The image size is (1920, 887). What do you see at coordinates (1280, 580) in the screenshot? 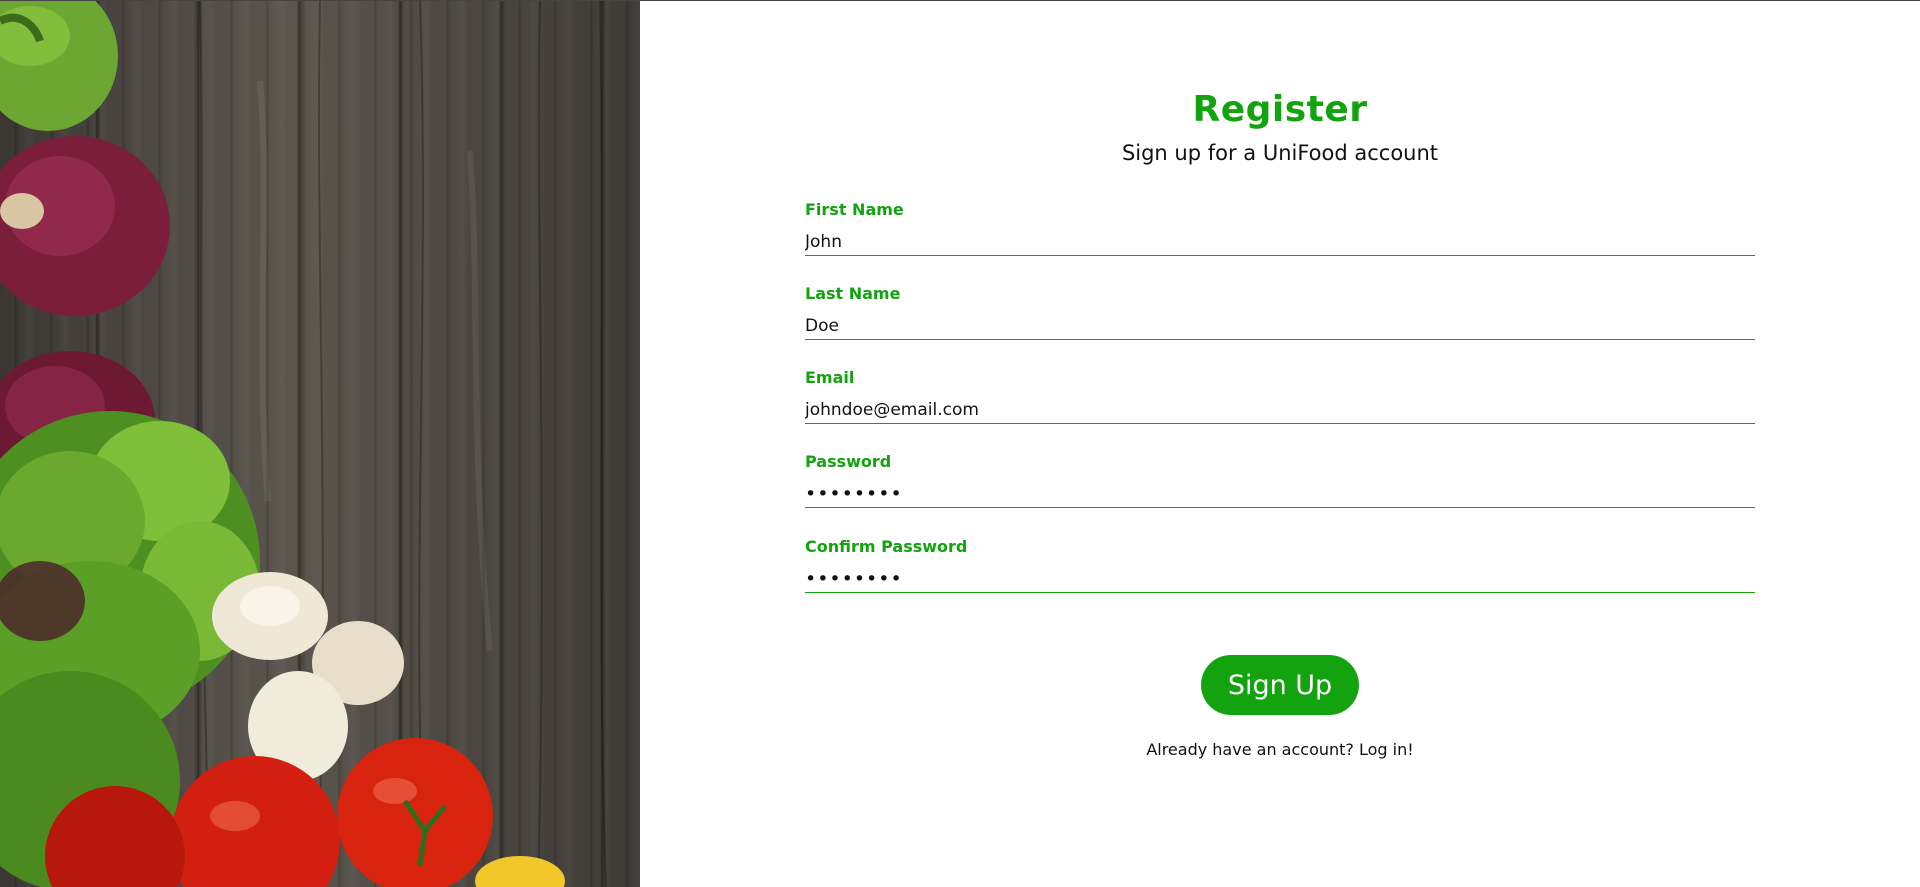
I see `confirm-password-input` at bounding box center [1280, 580].